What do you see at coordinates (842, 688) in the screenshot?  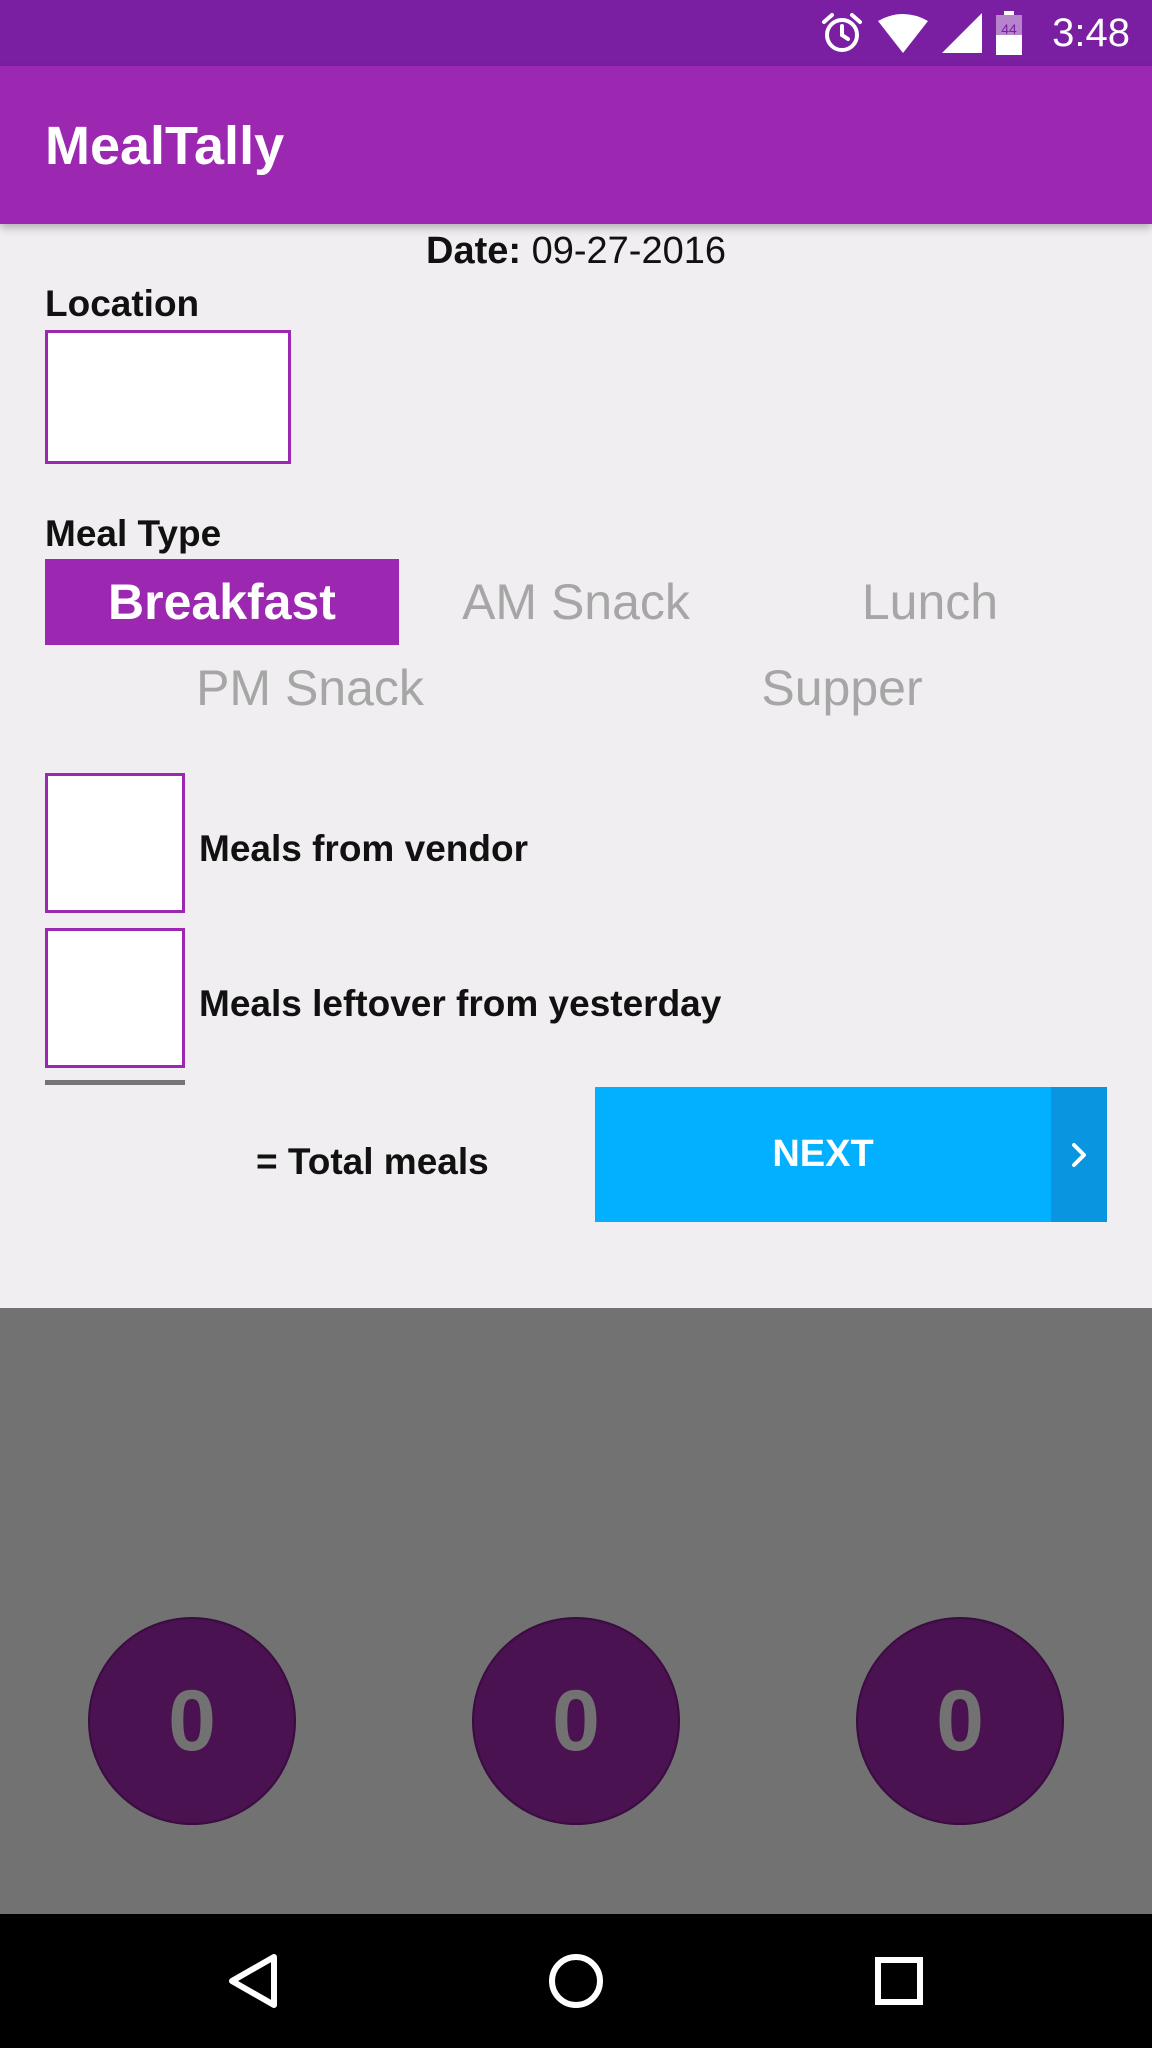 I see `meal-option-supper: Supper` at bounding box center [842, 688].